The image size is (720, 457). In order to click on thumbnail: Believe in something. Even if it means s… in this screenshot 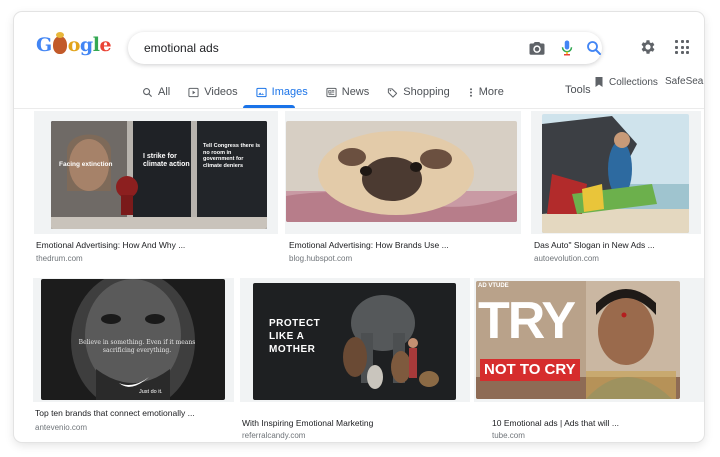, I will do `click(133, 339)`.